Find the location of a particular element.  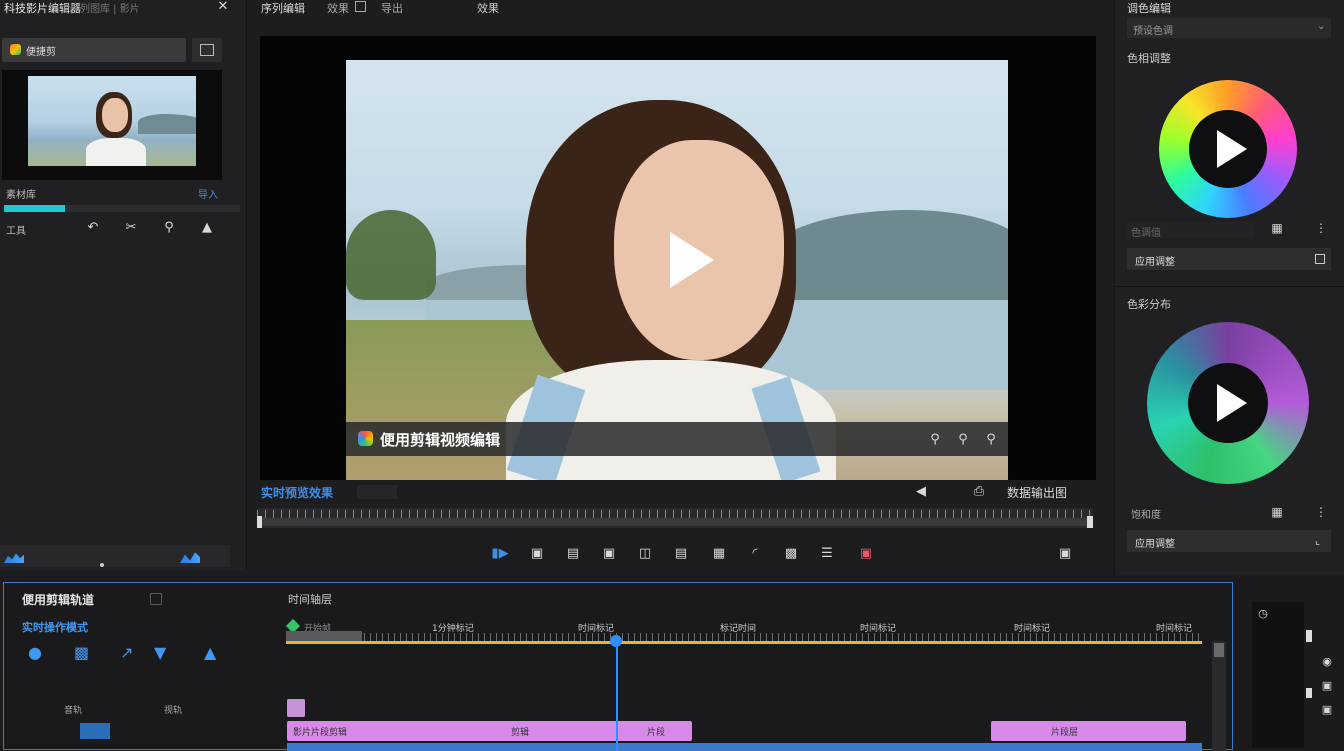

link-icon: ↗ is located at coordinates (126, 652).